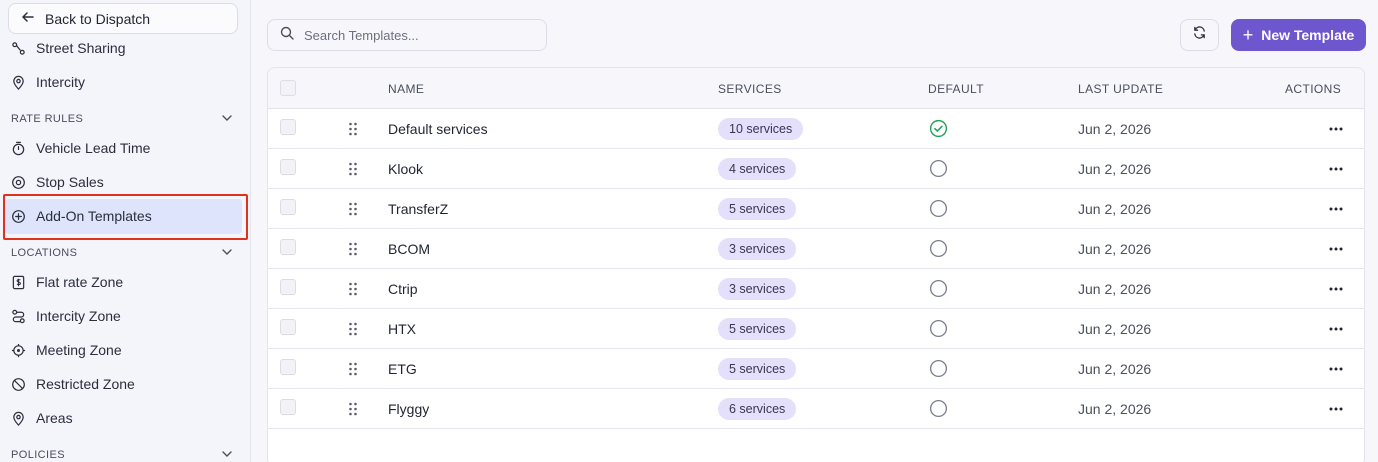 This screenshot has height=462, width=1378. I want to click on column-header-actions: ACTIONS, so click(1313, 89).